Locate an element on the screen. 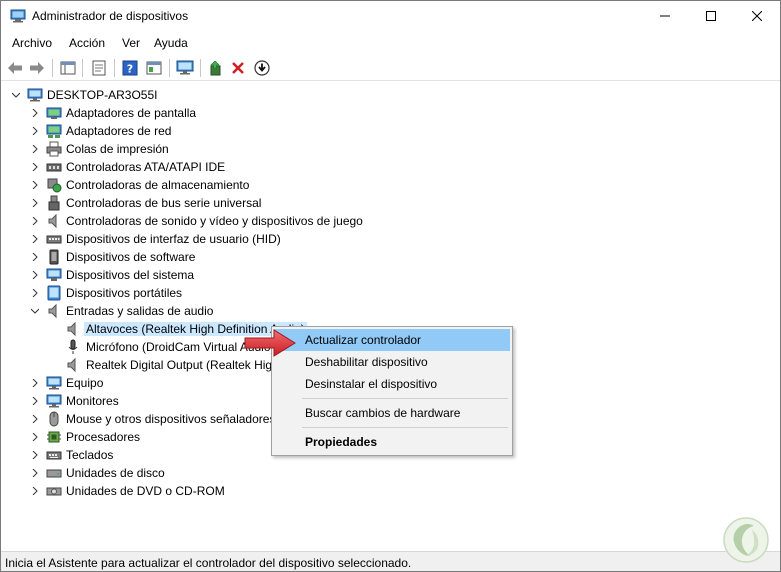 The height and width of the screenshot is (572, 781). tree-category-label: Unidades de DVD o CD-ROM is located at coordinates (145, 491).